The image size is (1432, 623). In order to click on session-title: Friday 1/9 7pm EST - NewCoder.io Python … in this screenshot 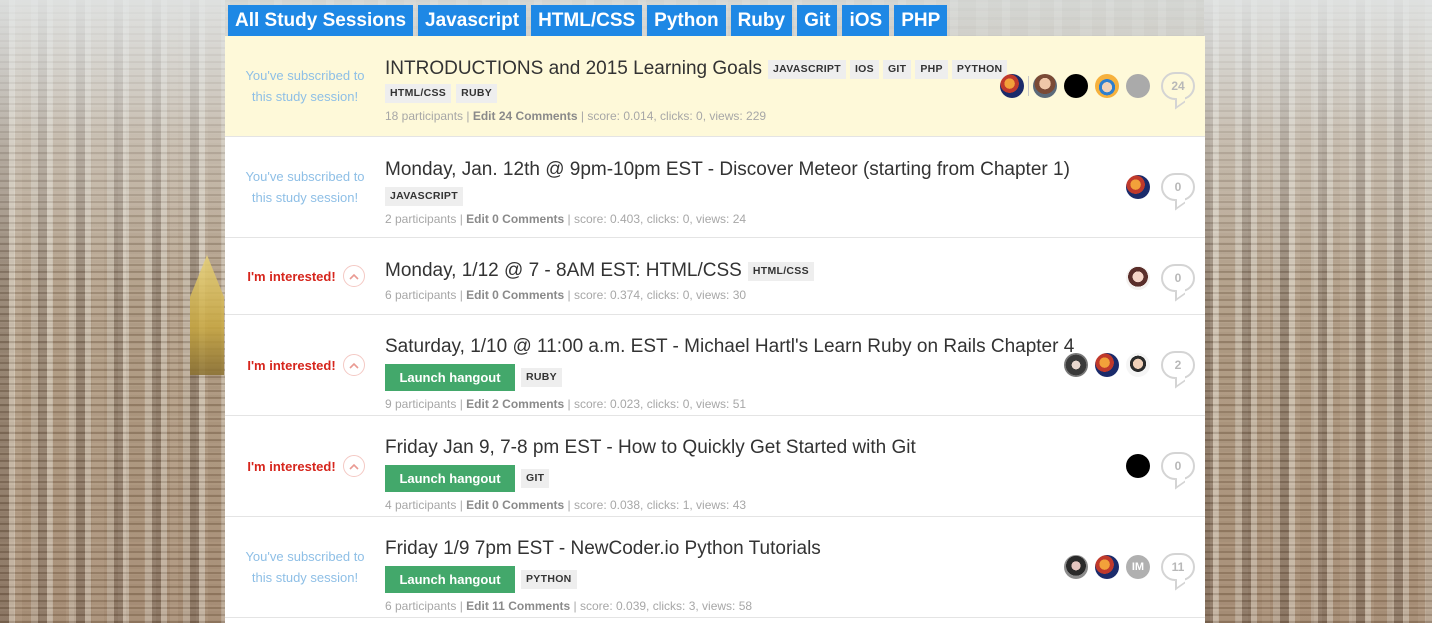, I will do `click(603, 549)`.